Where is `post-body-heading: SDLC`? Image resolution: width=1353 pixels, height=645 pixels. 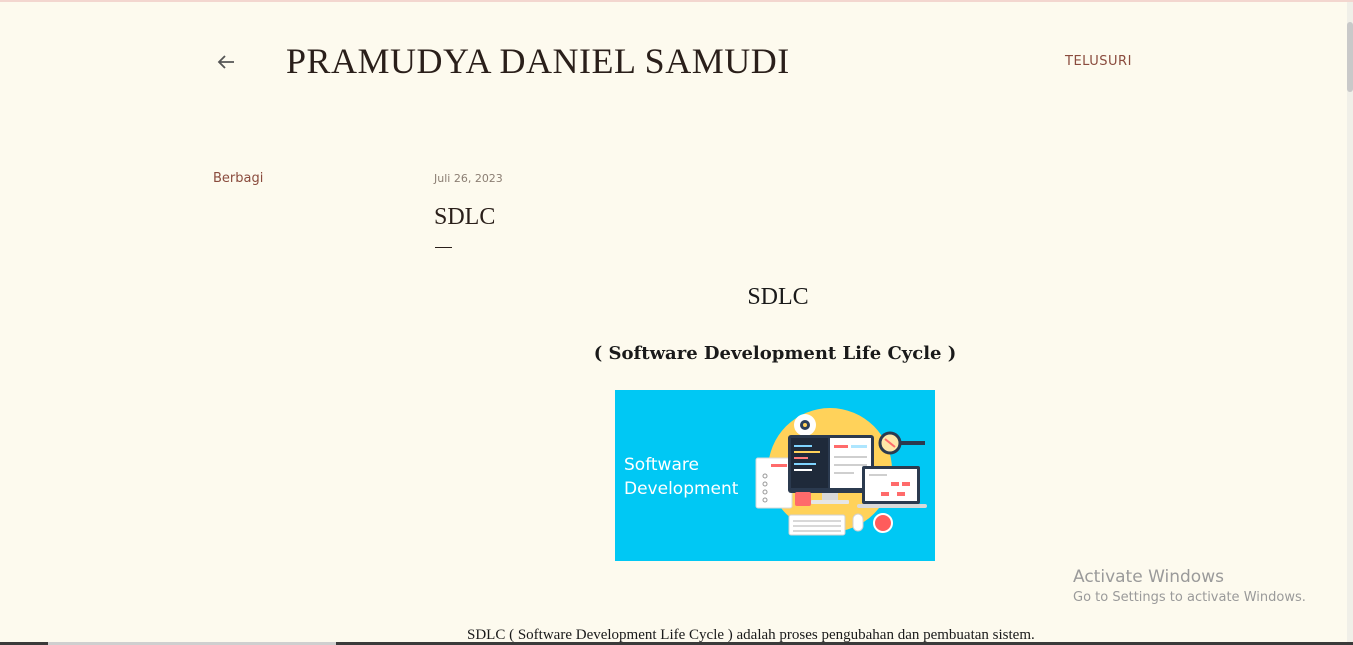 post-body-heading: SDLC is located at coordinates (778, 297).